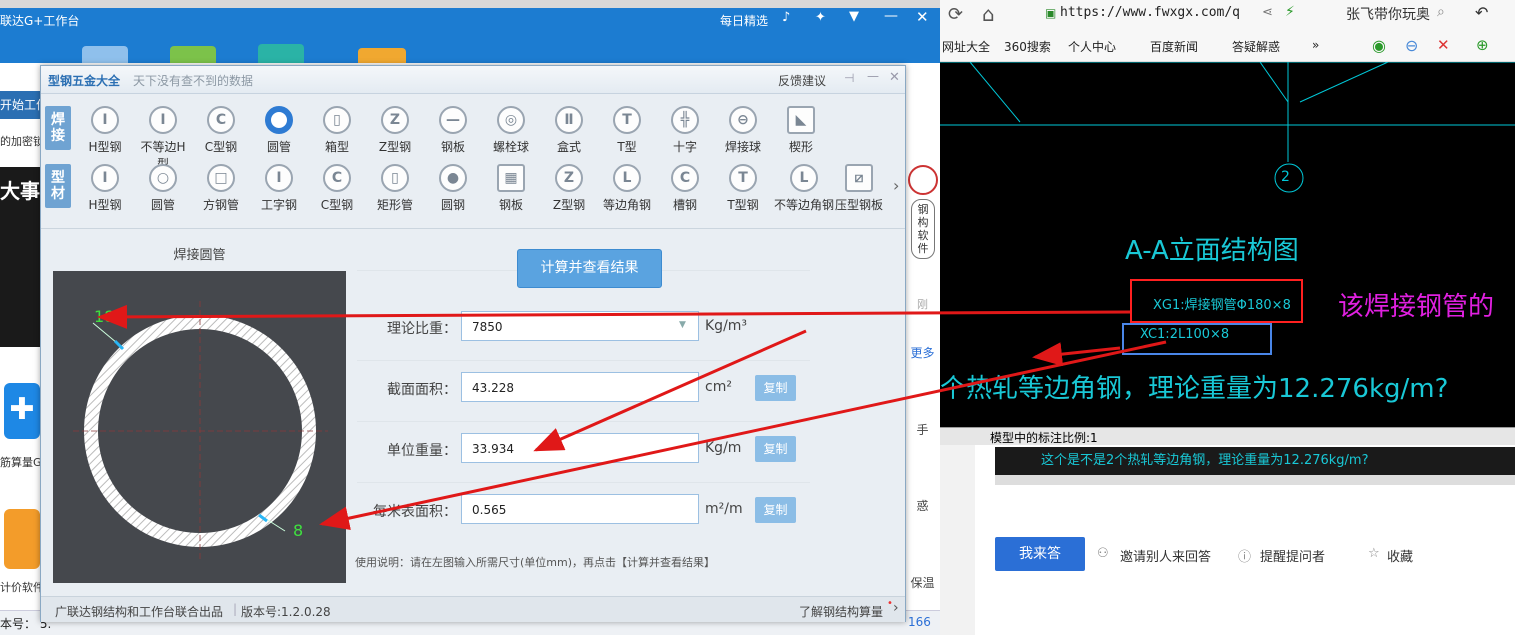  Describe the element at coordinates (221, 188) in the screenshot. I see `profile-square-tube: □ 方钢管` at that location.